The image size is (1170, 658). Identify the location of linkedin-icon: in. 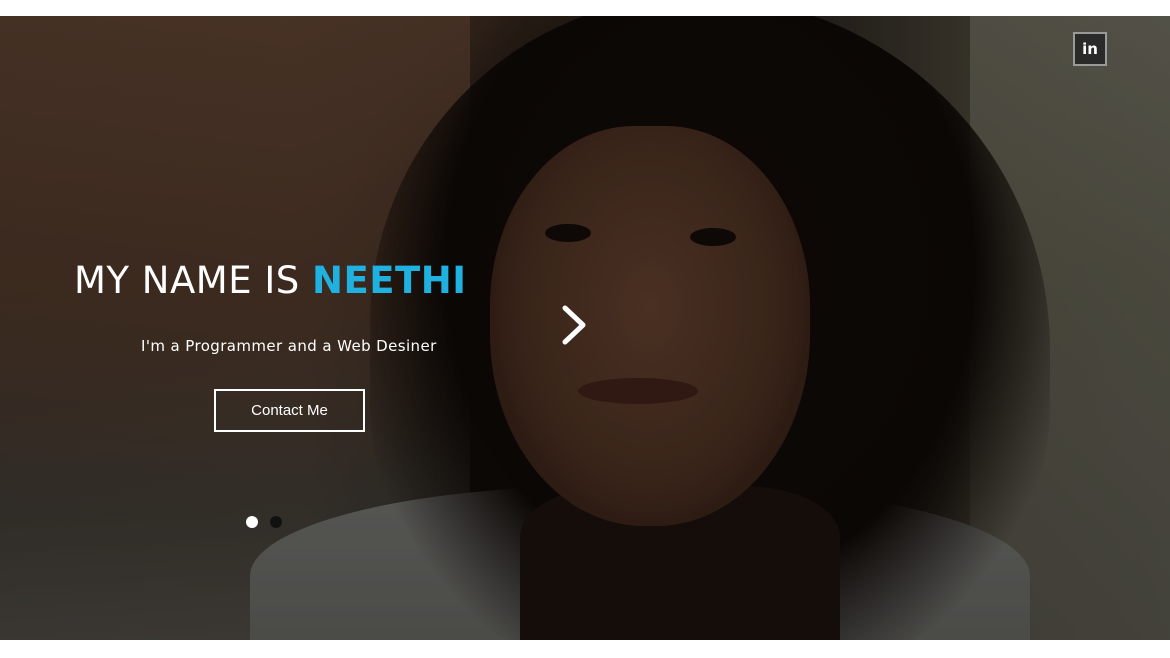
(1090, 48).